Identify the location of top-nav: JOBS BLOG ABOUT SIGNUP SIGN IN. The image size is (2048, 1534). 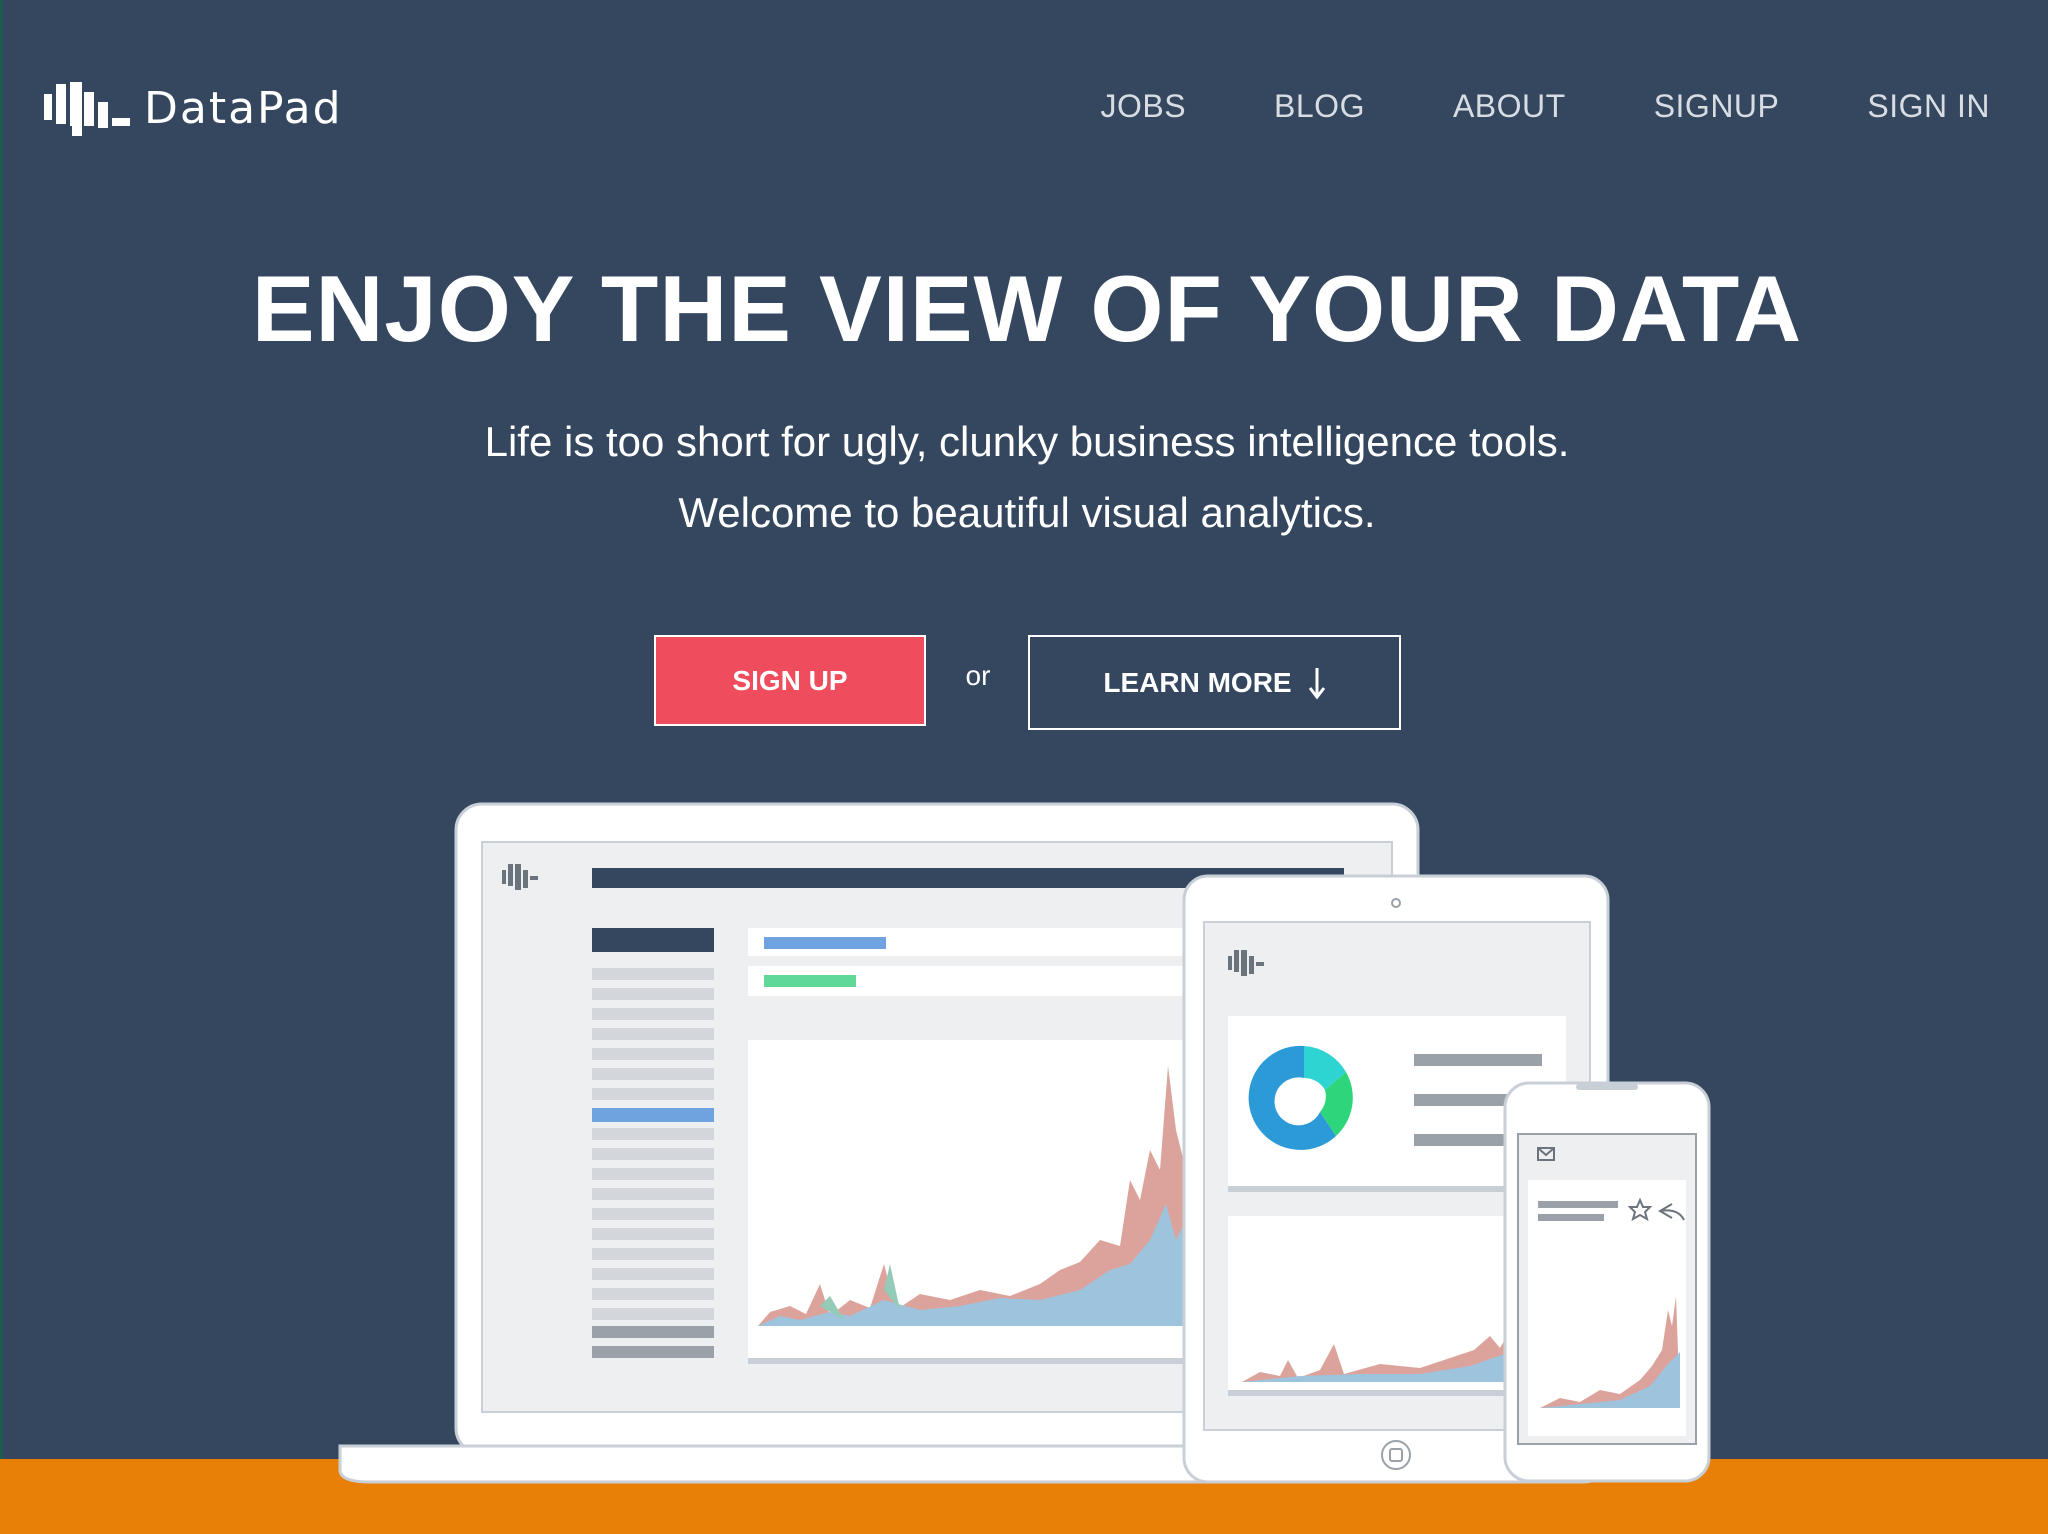
(1501, 106).